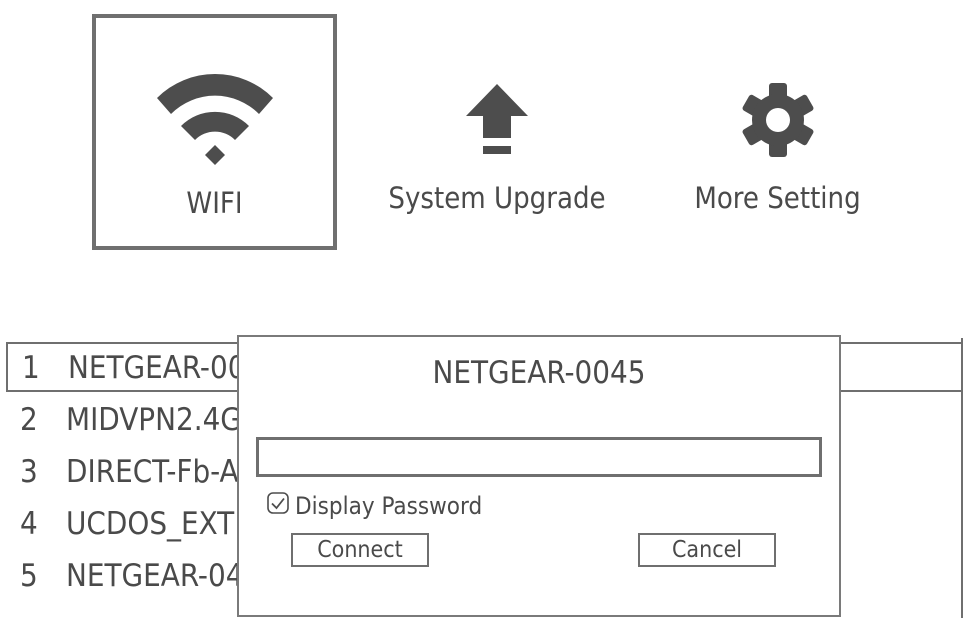 The width and height of the screenshot is (975, 636). What do you see at coordinates (154, 420) in the screenshot?
I see `network-ssid: MIDVPN2.4G` at bounding box center [154, 420].